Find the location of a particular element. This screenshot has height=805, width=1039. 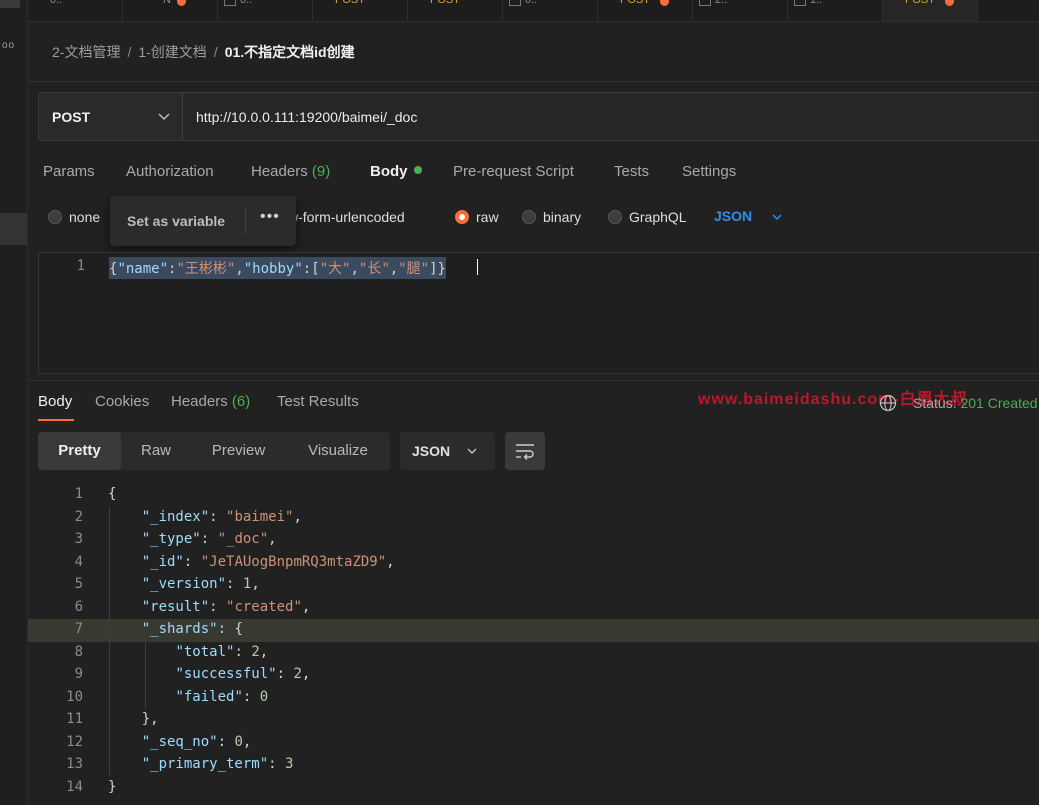

view-raw-button: Raw is located at coordinates (156, 451).